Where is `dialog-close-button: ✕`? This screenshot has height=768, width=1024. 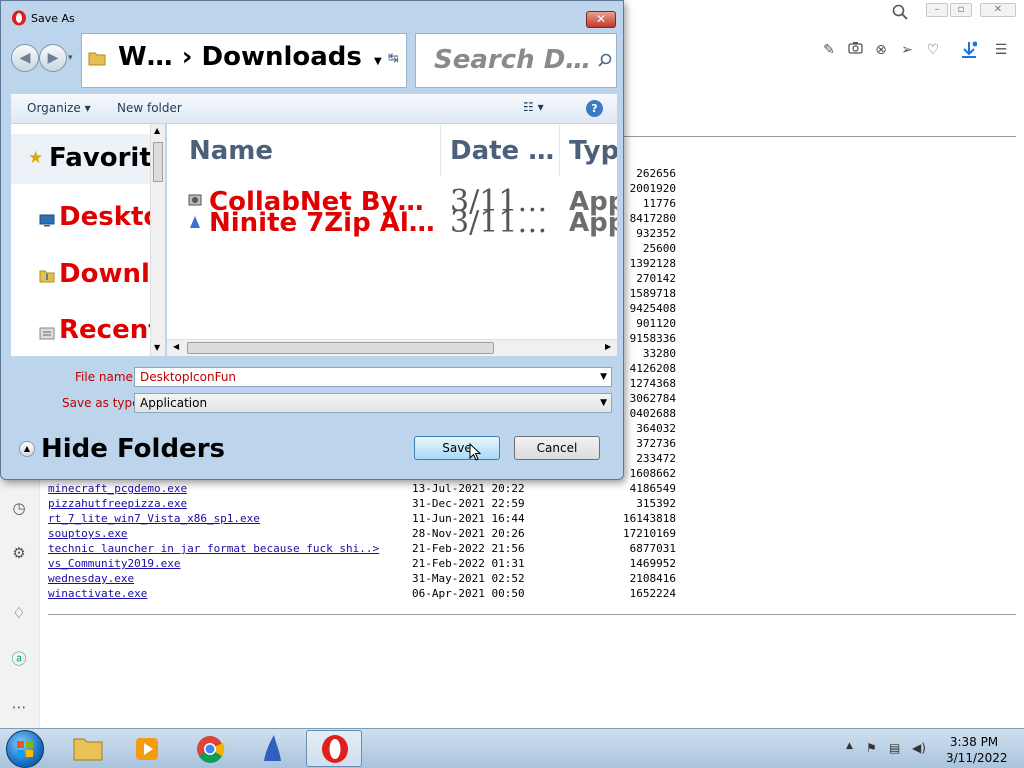 dialog-close-button: ✕ is located at coordinates (601, 19).